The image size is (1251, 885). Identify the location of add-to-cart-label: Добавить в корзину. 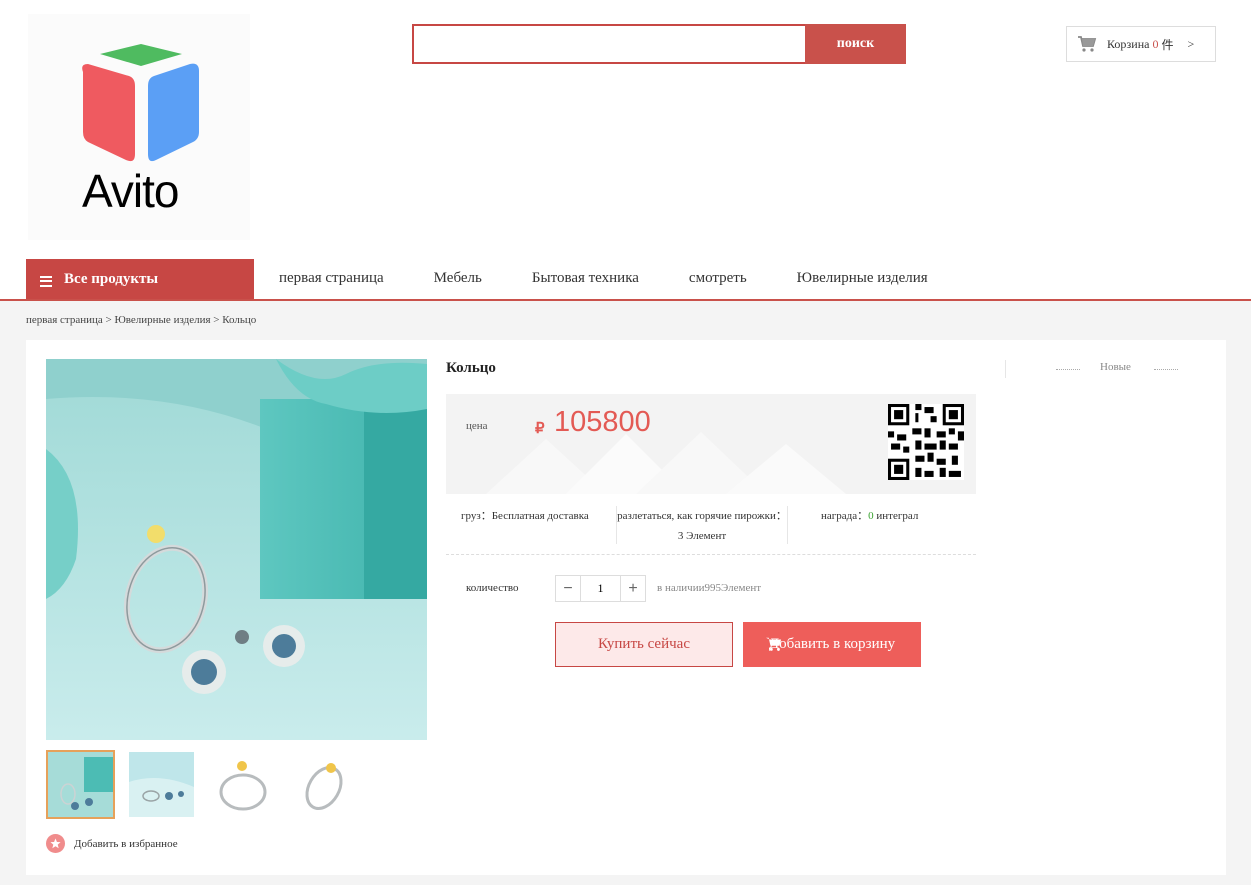
(832, 644).